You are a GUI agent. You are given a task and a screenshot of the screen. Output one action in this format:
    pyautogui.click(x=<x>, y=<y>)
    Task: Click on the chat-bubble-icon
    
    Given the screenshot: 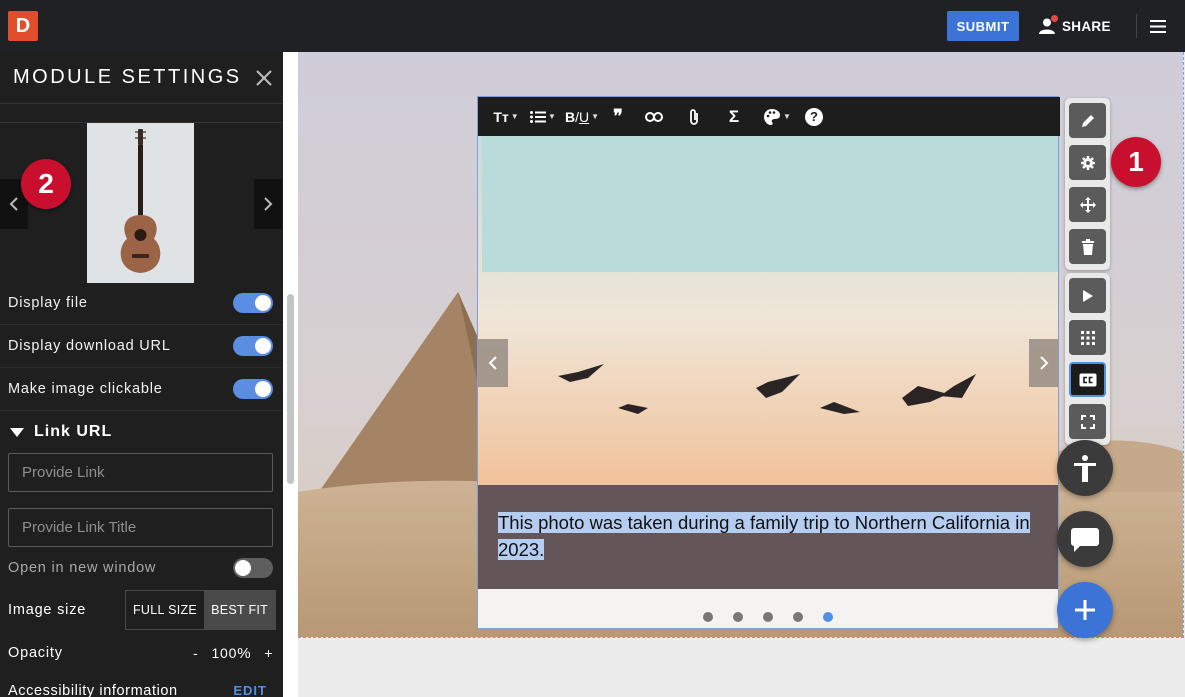 What is the action you would take?
    pyautogui.click(x=1085, y=539)
    